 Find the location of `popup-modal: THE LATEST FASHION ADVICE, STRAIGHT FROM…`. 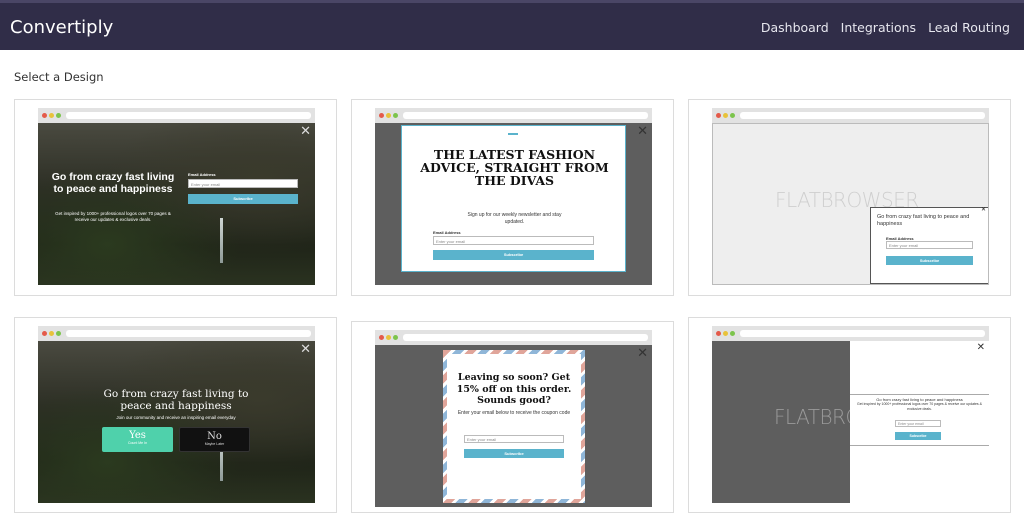

popup-modal: THE LATEST FASHION ADVICE, STRAIGHT FROM… is located at coordinates (513, 198).